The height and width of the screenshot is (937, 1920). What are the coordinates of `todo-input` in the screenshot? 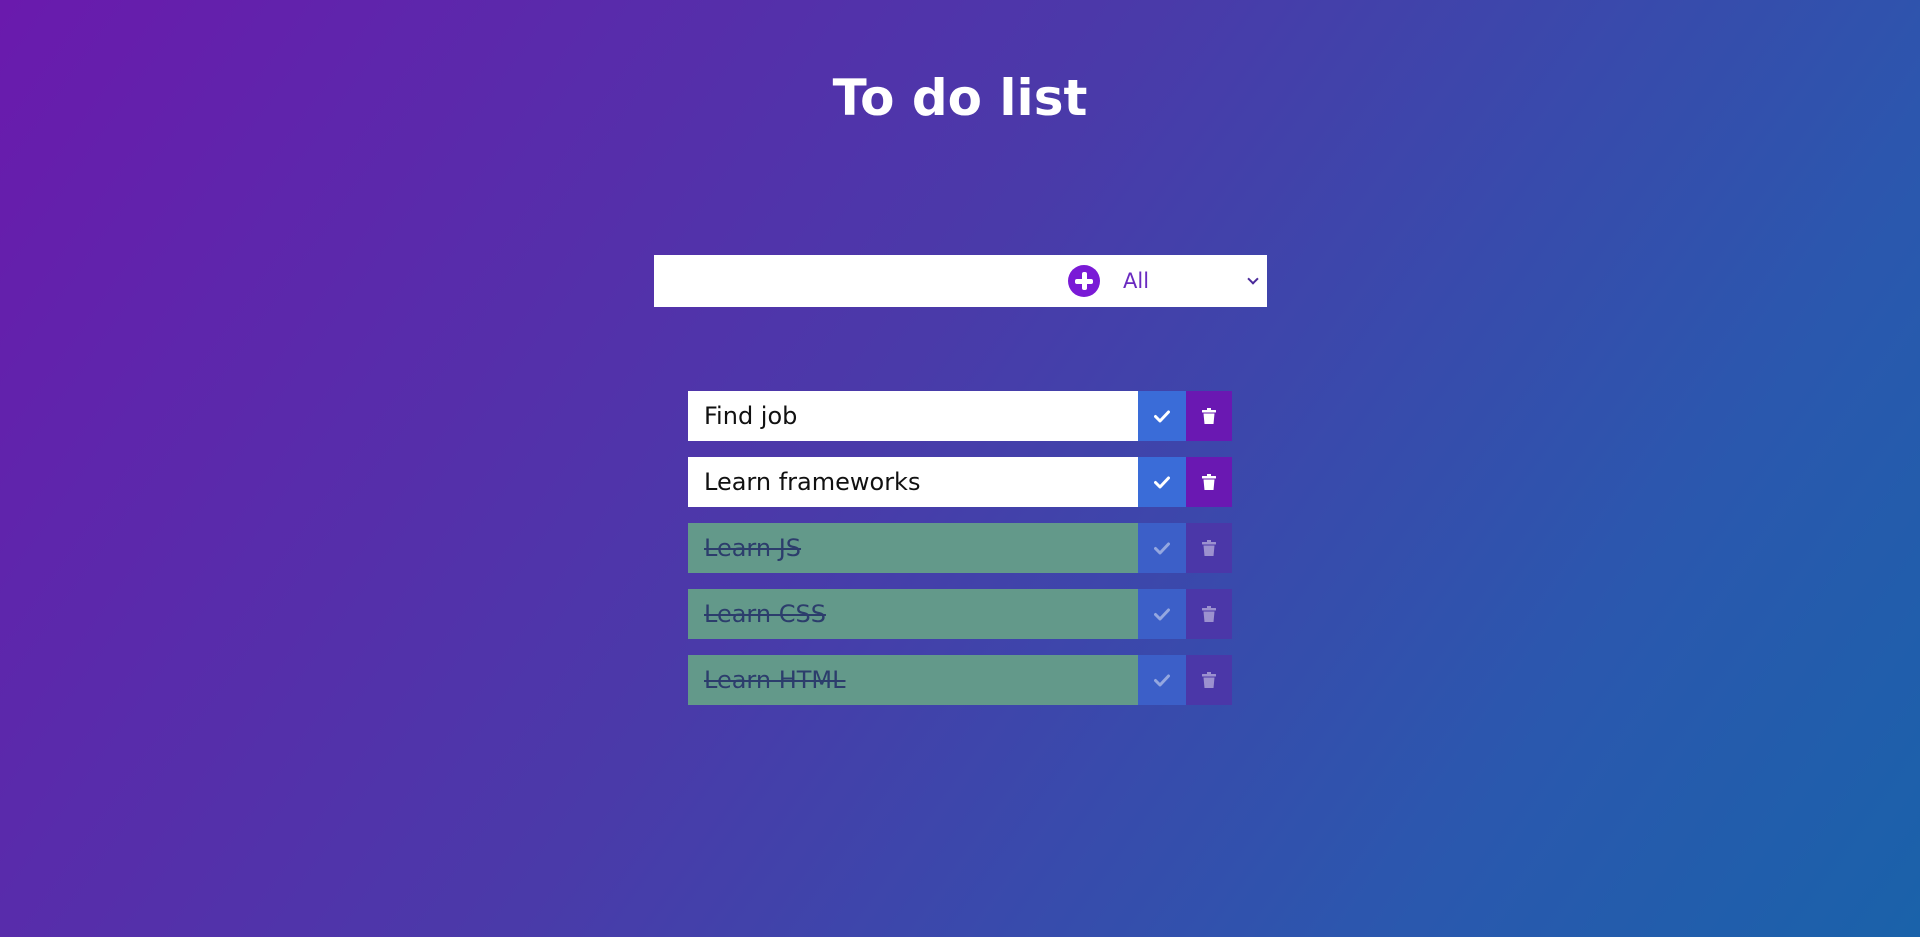 It's located at (856, 281).